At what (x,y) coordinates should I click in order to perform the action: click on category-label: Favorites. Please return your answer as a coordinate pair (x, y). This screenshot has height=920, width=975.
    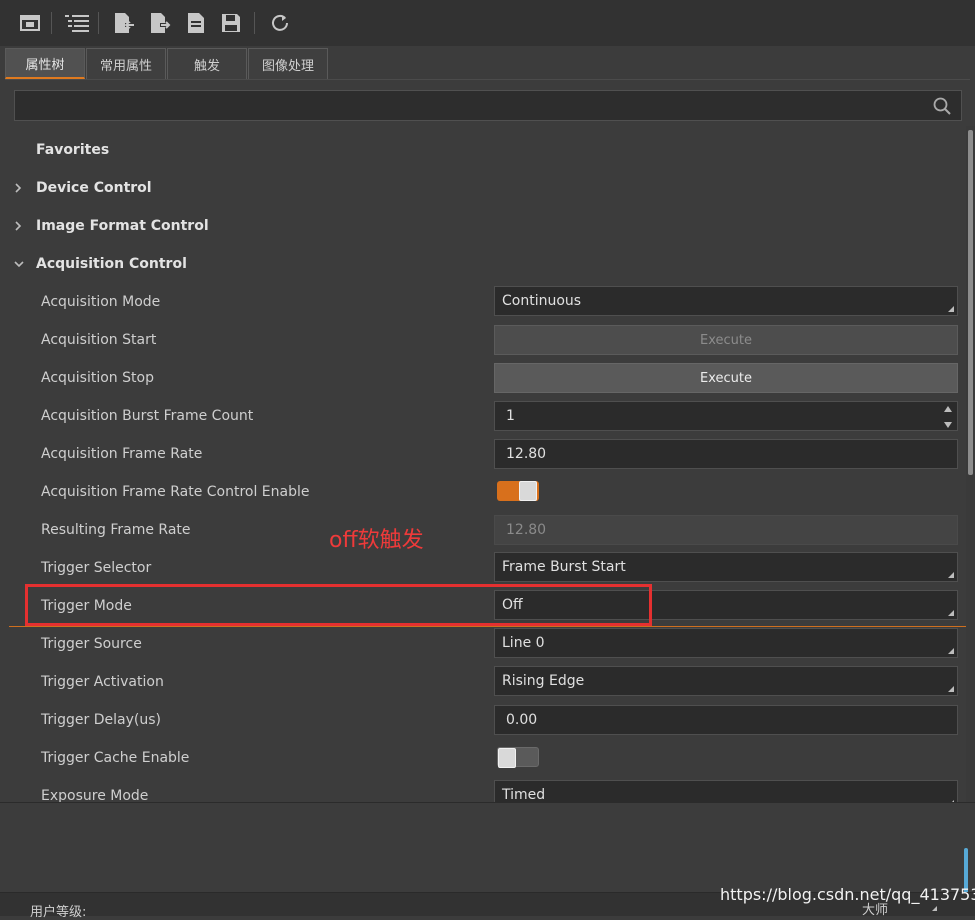
    Looking at the image, I should click on (73, 150).